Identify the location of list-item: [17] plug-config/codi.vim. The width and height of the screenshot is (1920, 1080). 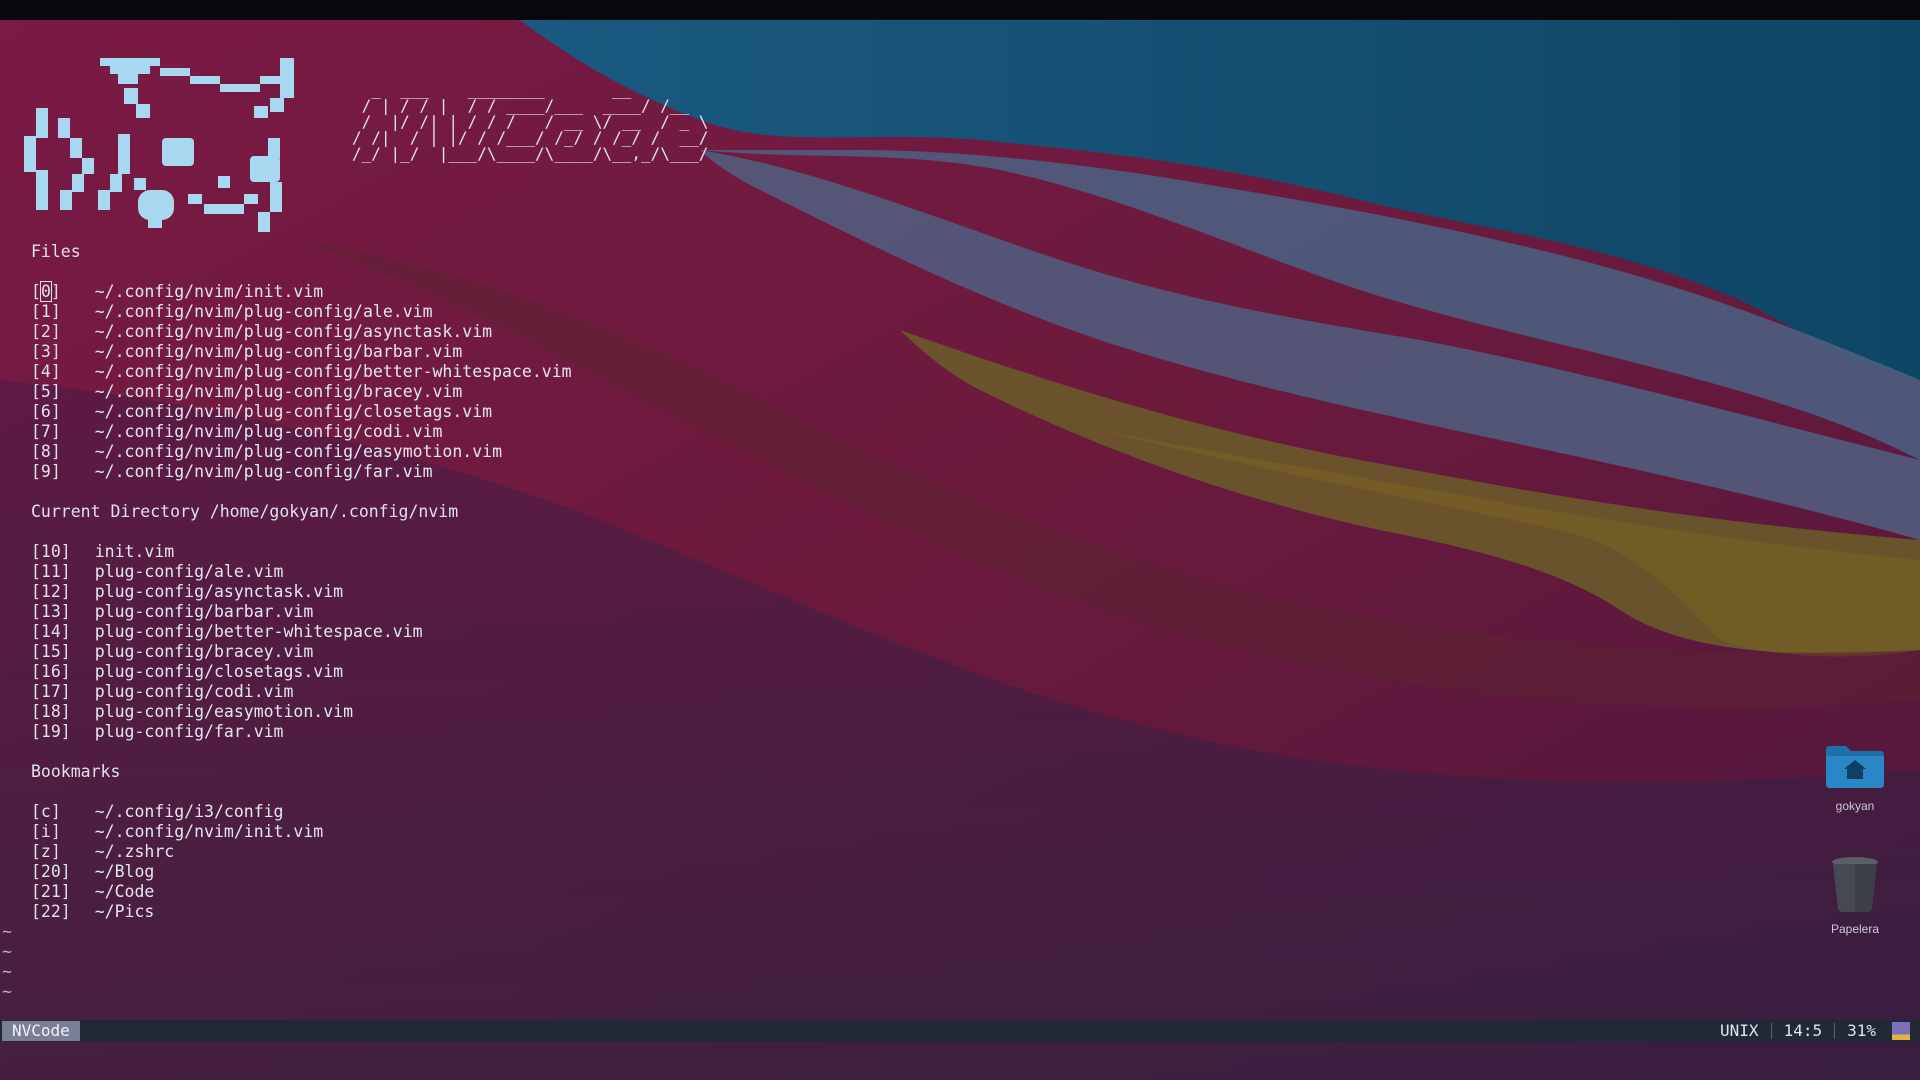
(162, 692).